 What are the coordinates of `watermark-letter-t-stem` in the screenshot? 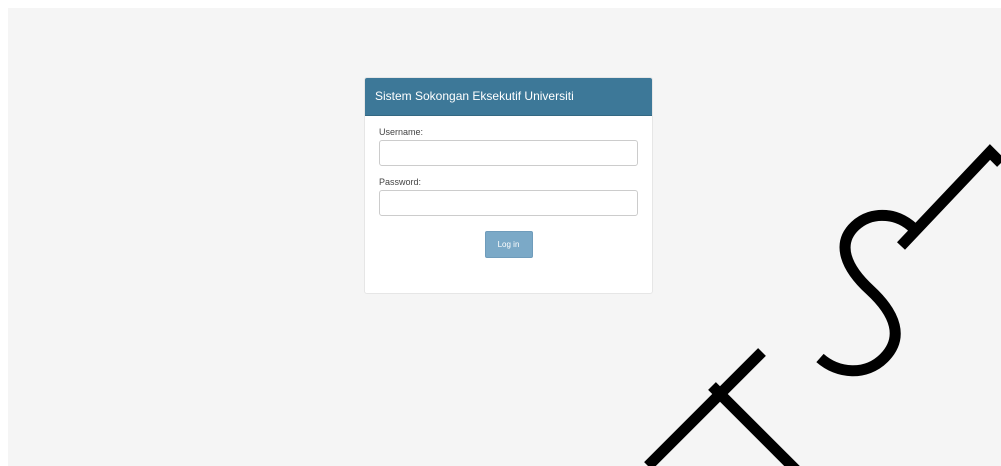 It's located at (705, 407).